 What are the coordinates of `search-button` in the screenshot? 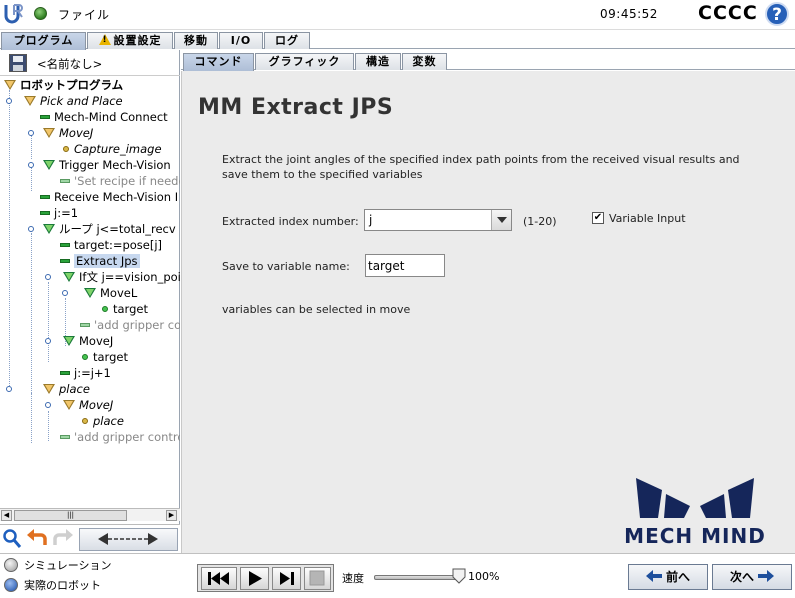 It's located at (12, 539).